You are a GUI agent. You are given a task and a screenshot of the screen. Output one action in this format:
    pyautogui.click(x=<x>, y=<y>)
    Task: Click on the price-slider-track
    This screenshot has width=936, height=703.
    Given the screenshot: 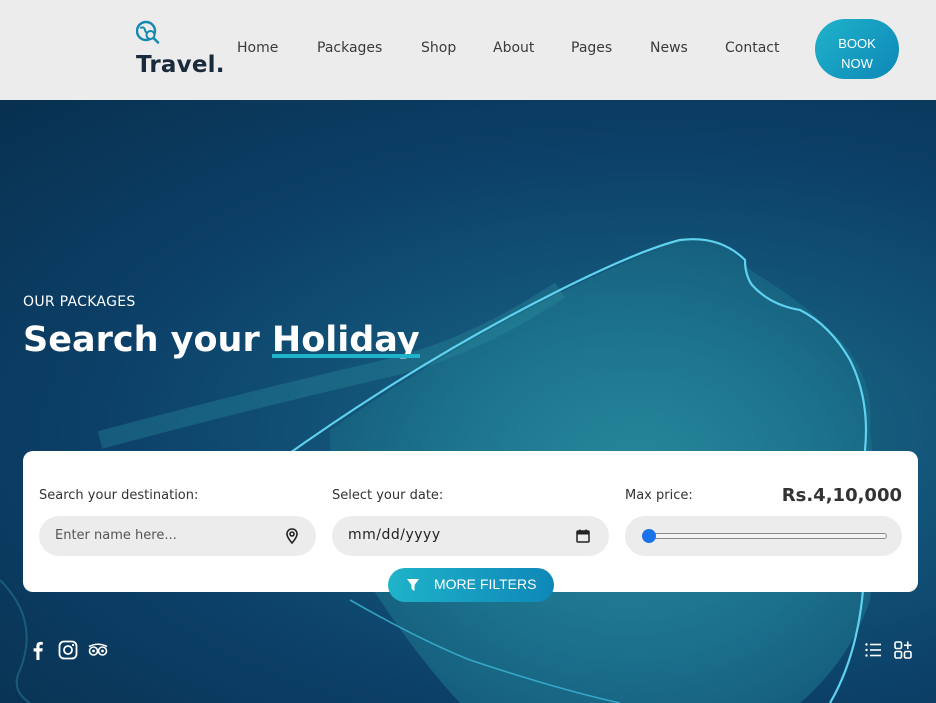 What is the action you would take?
    pyautogui.click(x=766, y=536)
    